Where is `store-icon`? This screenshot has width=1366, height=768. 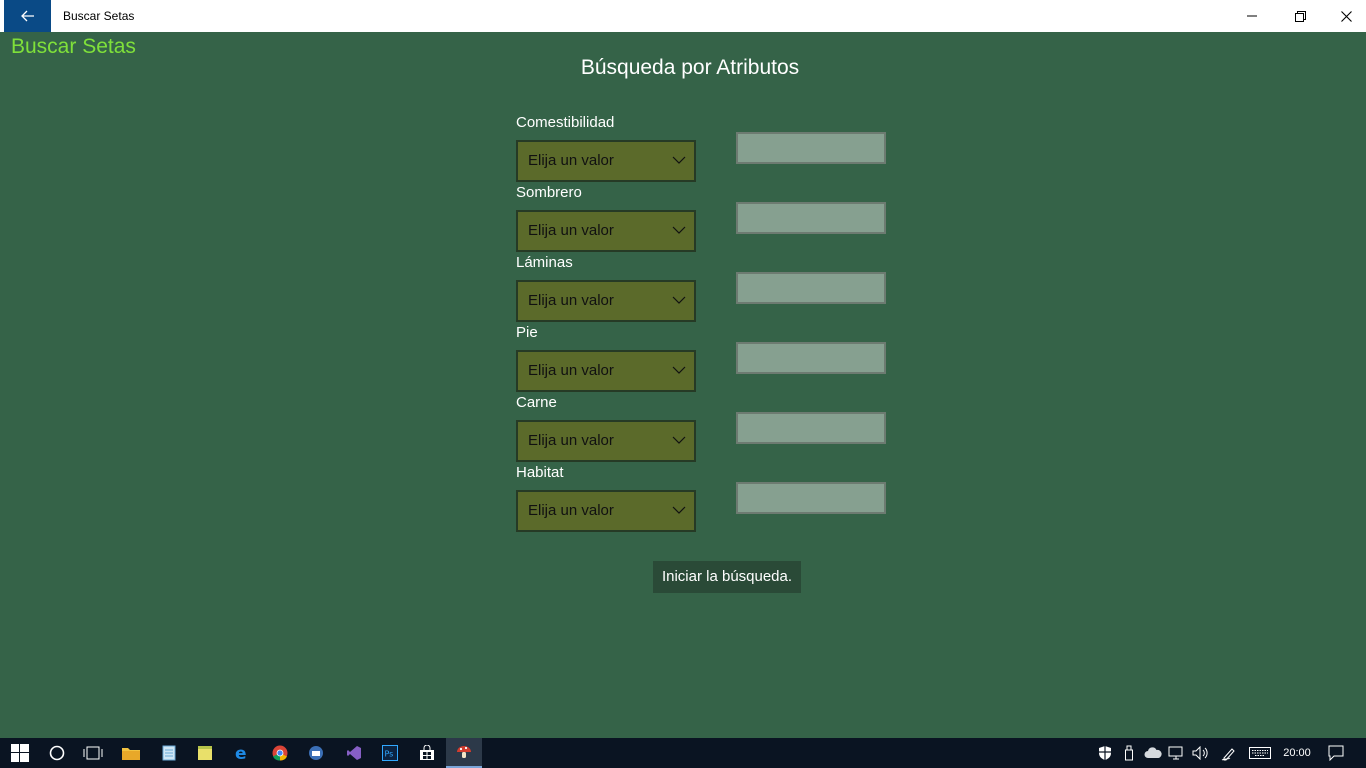 store-icon is located at coordinates (427, 753).